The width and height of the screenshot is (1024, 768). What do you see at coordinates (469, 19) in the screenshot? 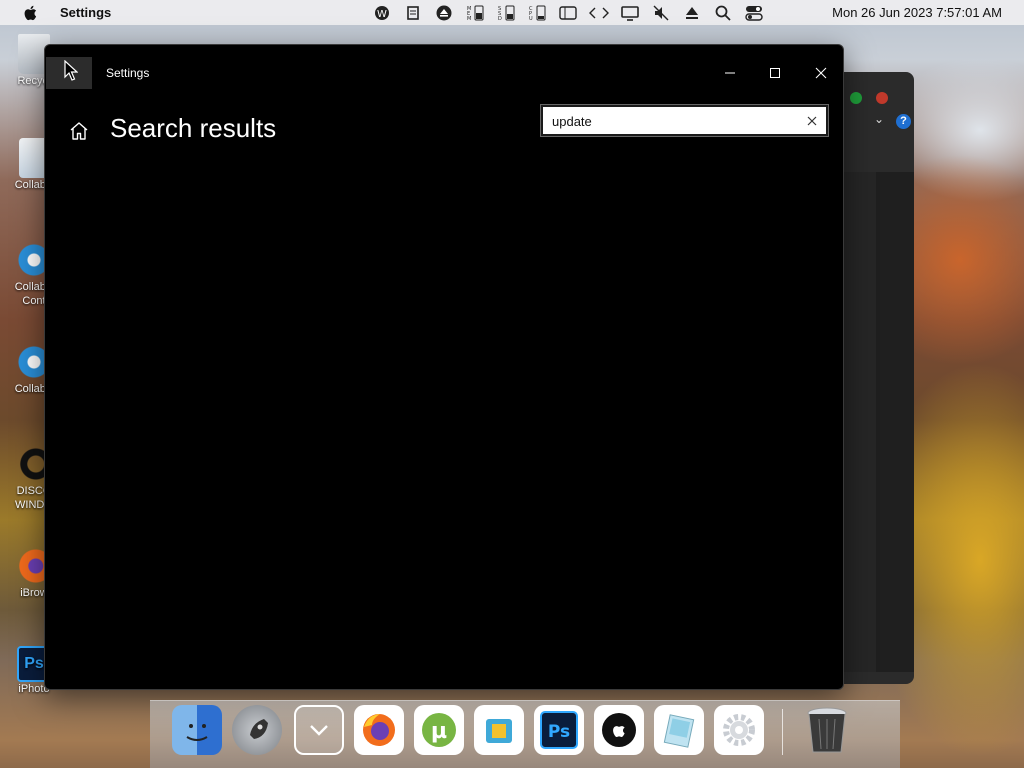
I see `svg-text: M` at bounding box center [469, 19].